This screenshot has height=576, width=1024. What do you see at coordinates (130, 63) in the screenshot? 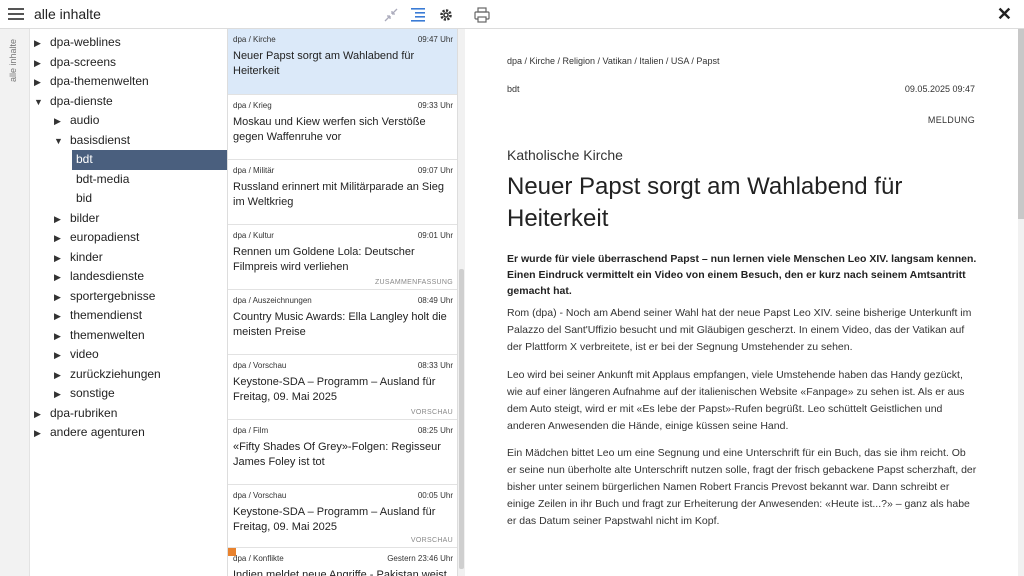
I see `tree-item-dpa-screens: ▶ dpa-screens` at bounding box center [130, 63].